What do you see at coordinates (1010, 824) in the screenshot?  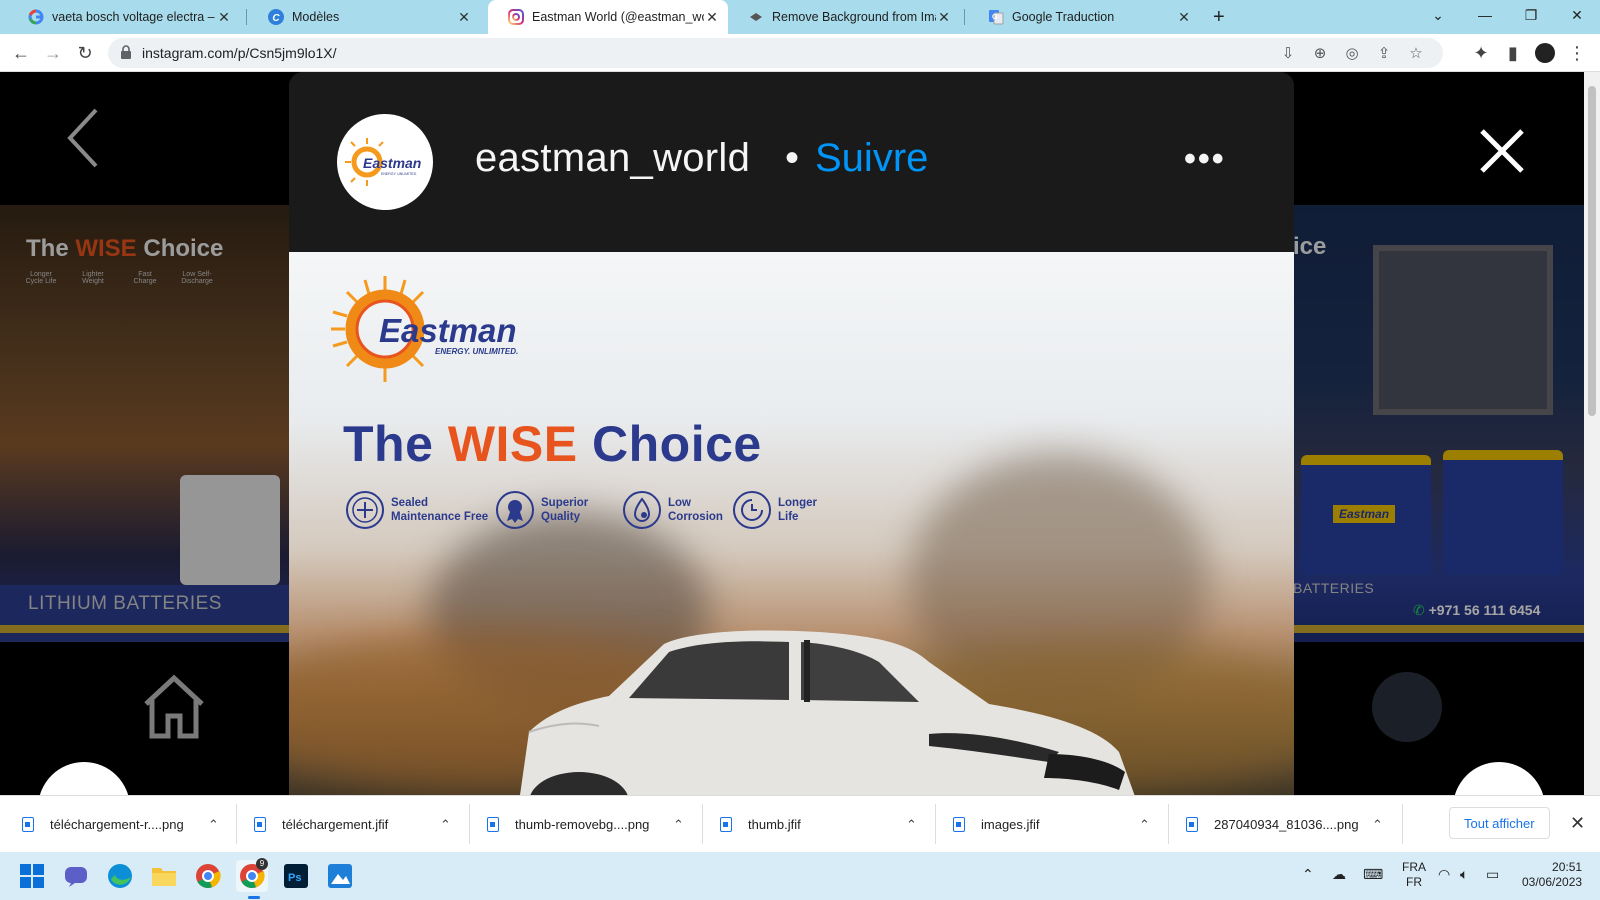 I see `download-filename: images.jfif` at bounding box center [1010, 824].